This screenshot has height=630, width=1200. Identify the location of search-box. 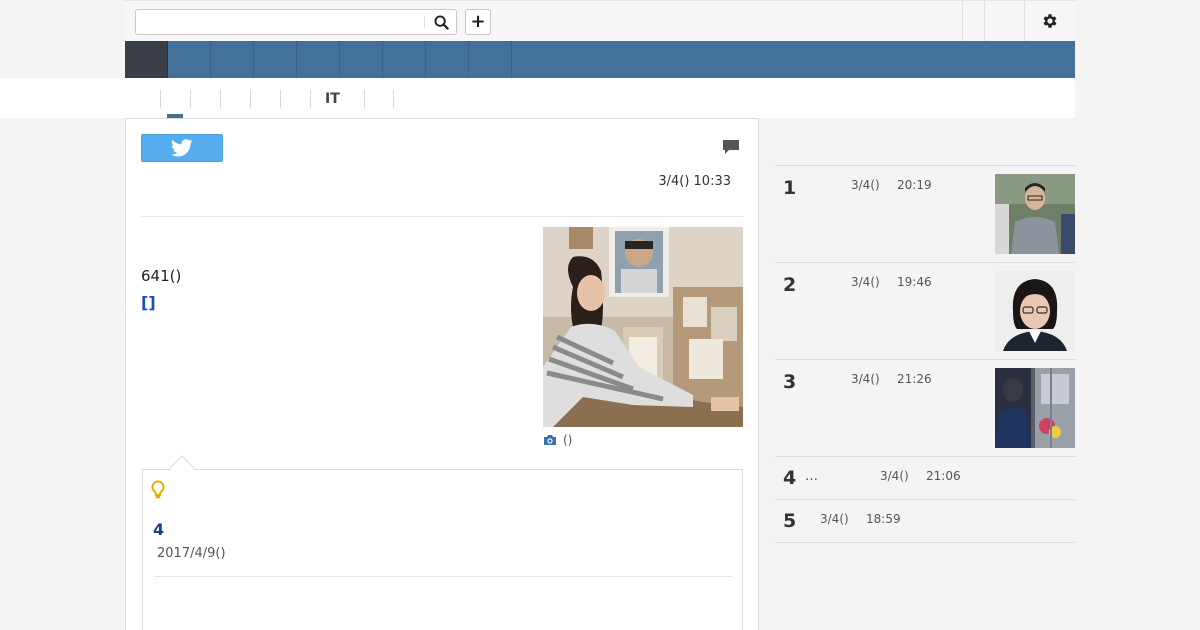
(296, 22).